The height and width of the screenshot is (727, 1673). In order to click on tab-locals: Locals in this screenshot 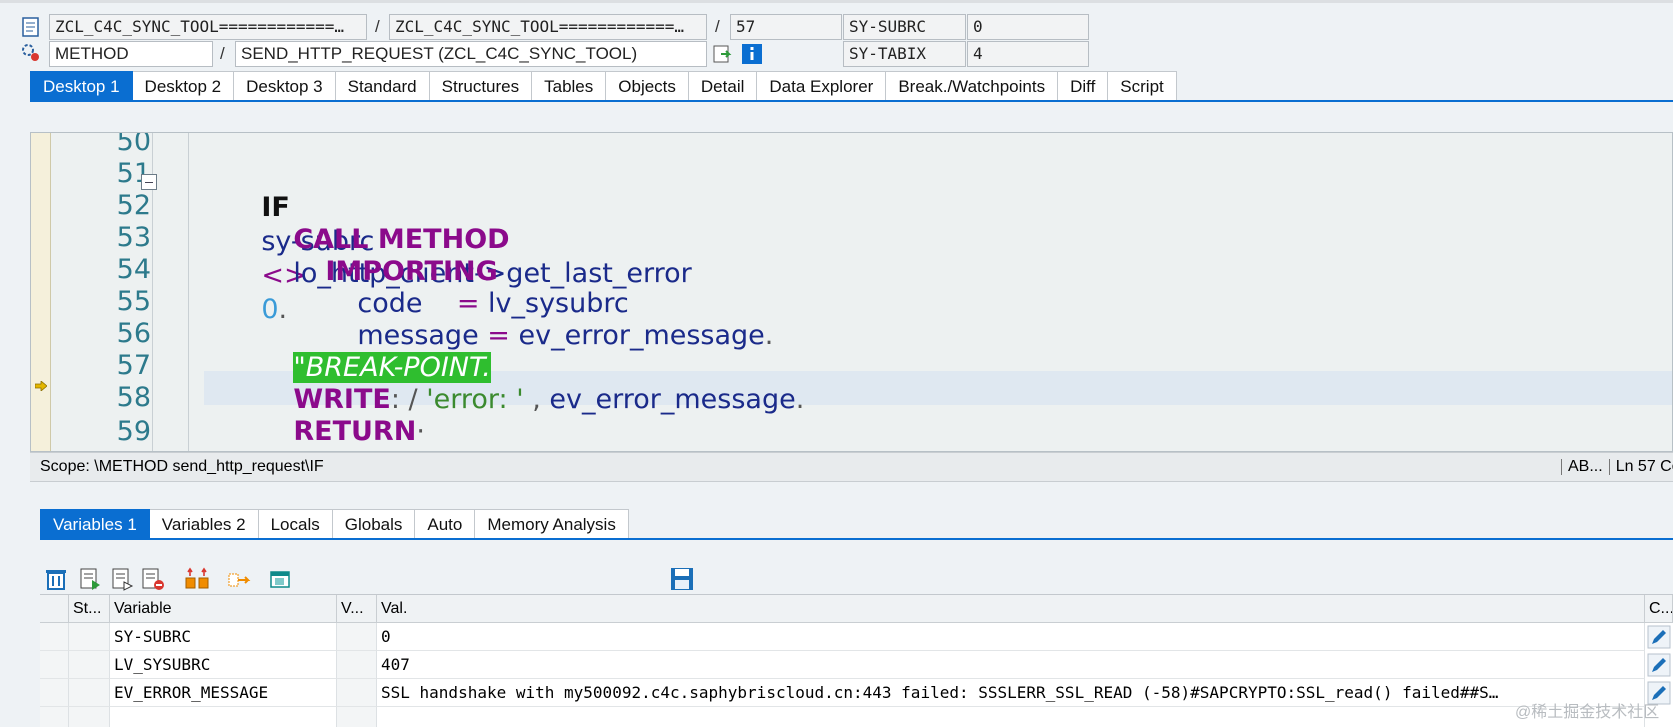, I will do `click(295, 524)`.